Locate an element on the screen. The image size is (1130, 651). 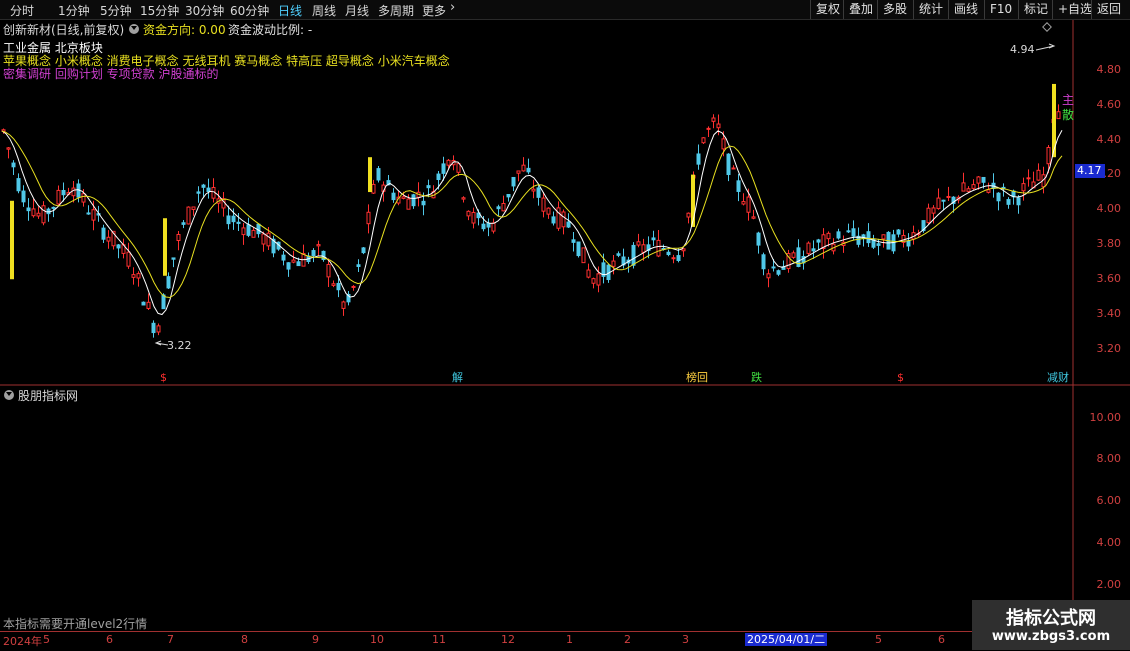
date-label: 6 is located at coordinates (109, 639).